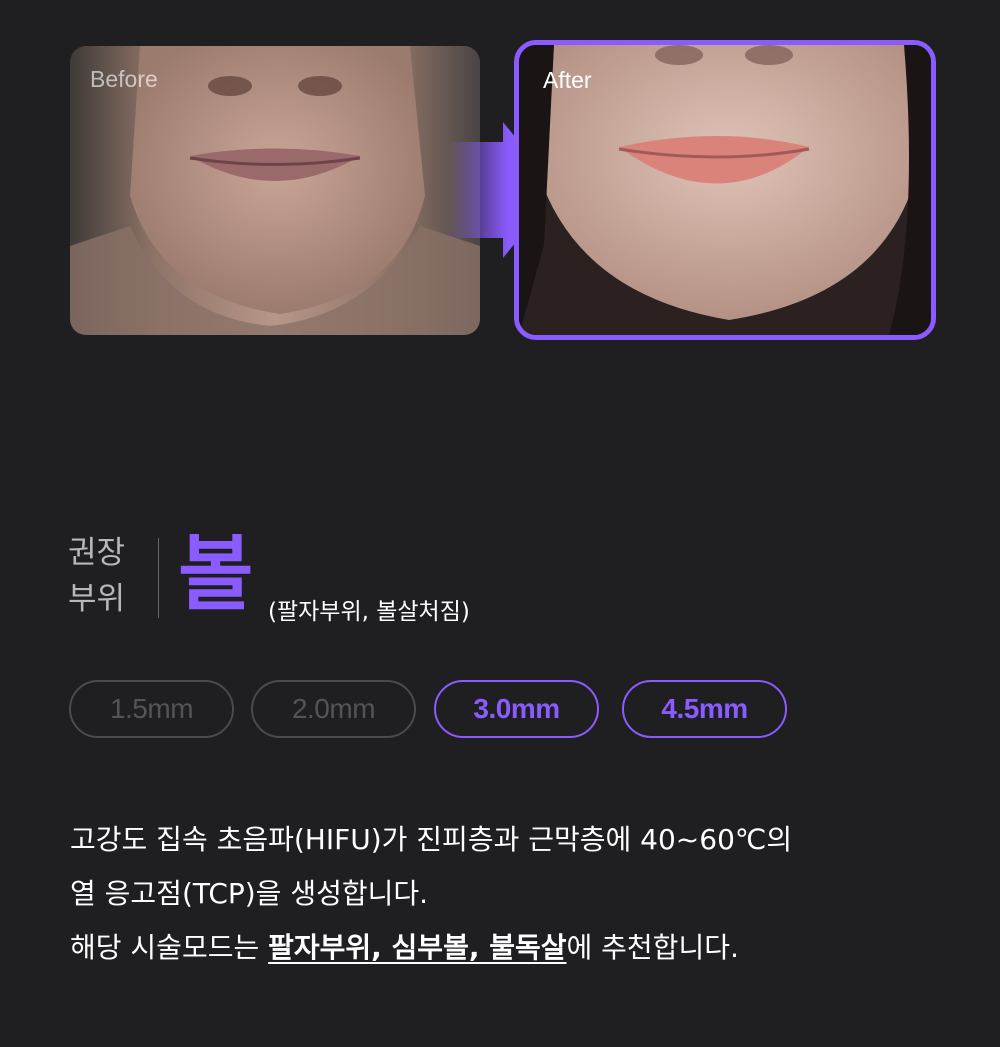 This screenshot has height=1047, width=1000. I want to click on description-line-3-suffix: 에 추천합니다., so click(652, 947).